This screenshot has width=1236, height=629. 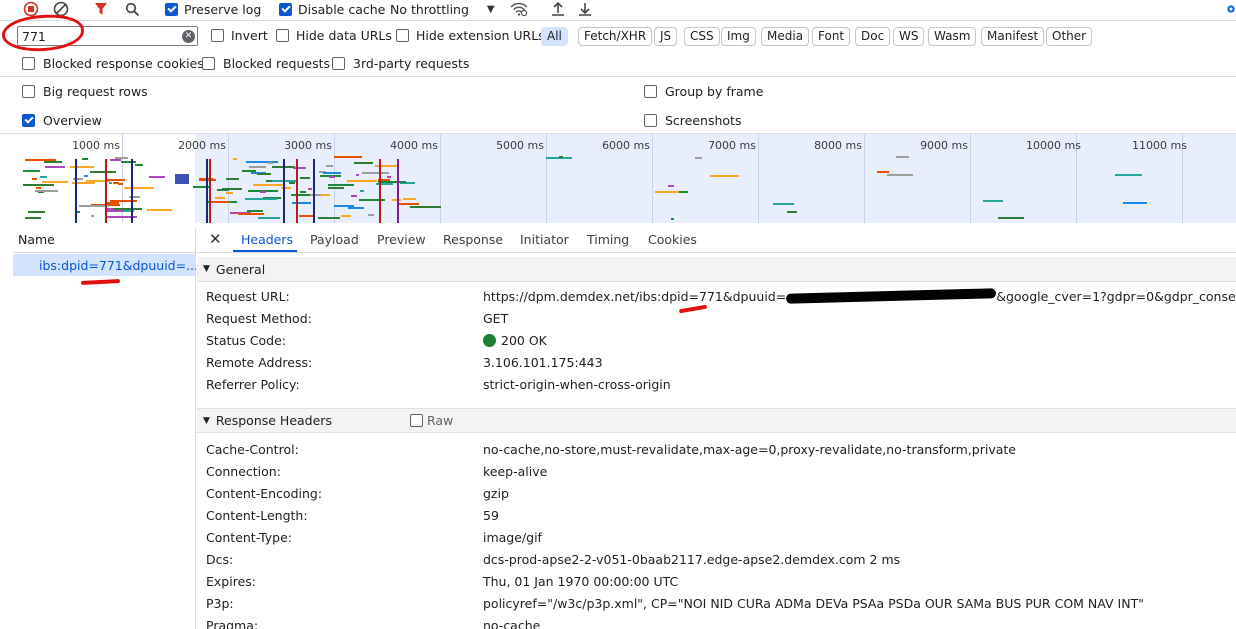 I want to click on filter-input, so click(x=97, y=36).